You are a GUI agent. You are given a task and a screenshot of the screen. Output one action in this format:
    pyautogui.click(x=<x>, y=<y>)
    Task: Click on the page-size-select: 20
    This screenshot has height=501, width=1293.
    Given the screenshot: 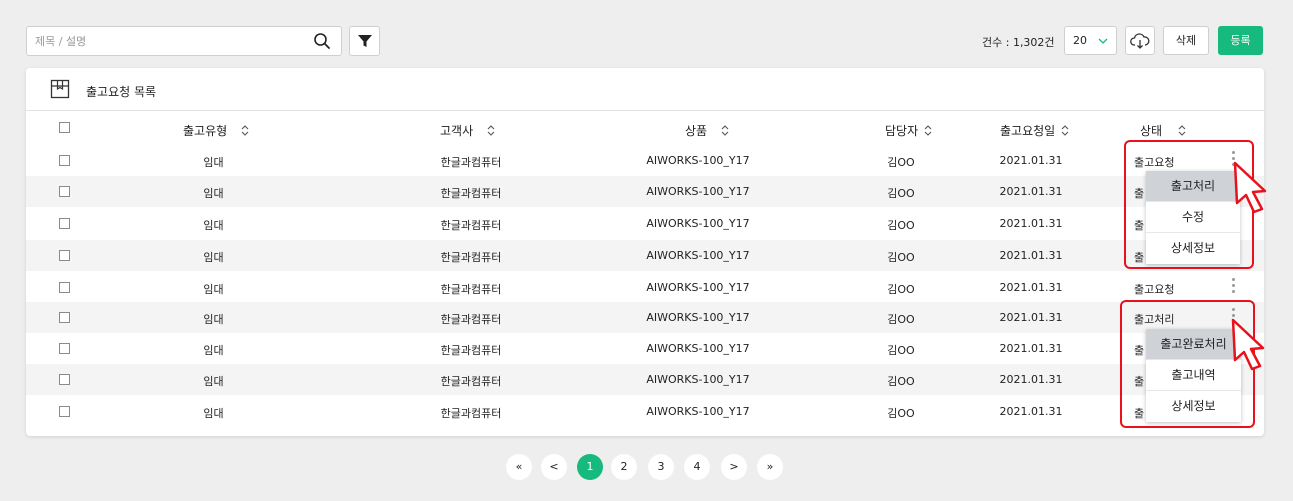 What is the action you would take?
    pyautogui.click(x=1090, y=40)
    